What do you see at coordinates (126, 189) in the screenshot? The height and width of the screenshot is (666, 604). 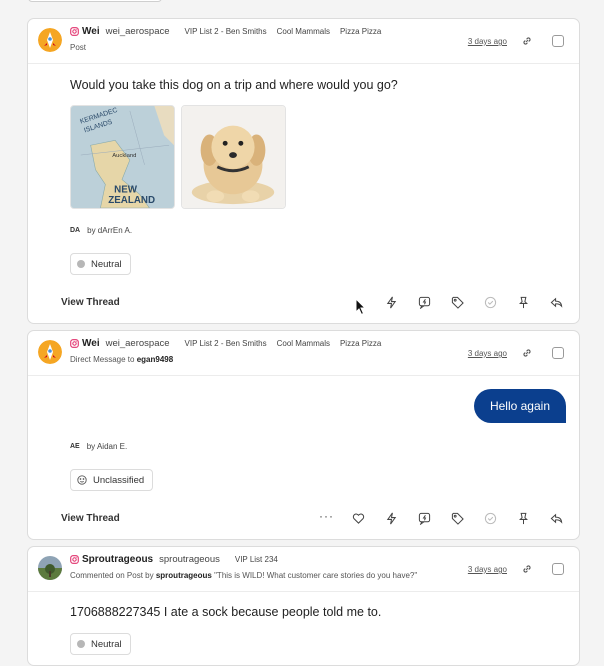 I see `svg-text: NEW` at bounding box center [126, 189].